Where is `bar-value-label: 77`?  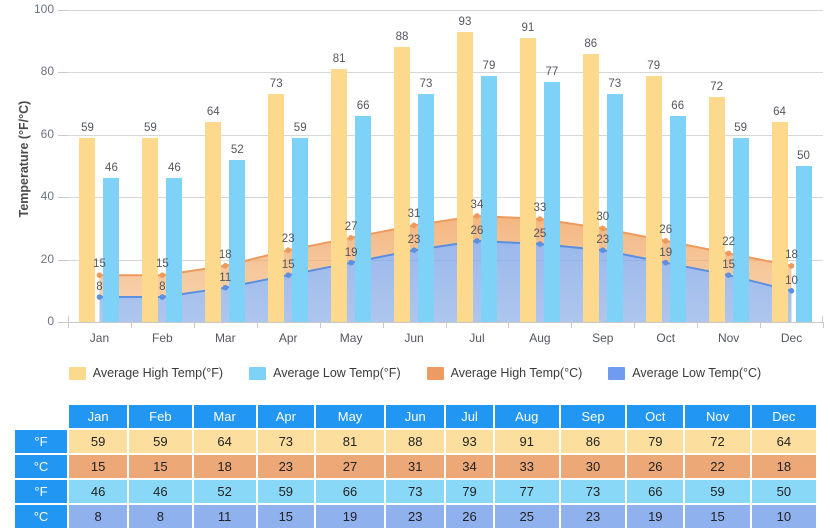
bar-value-label: 77 is located at coordinates (552, 71).